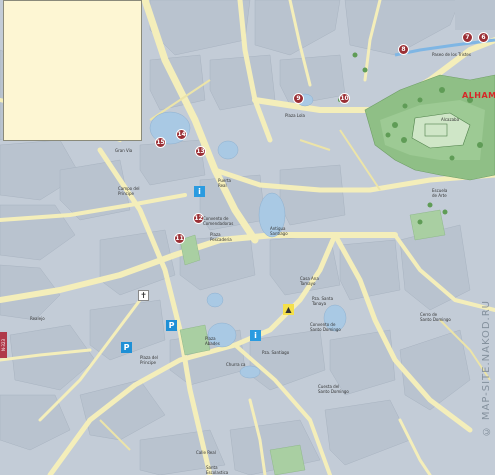 The height and width of the screenshot is (475, 495). What do you see at coordinates (206, 452) in the screenshot?
I see `label-calle-real: Calle Real` at bounding box center [206, 452].